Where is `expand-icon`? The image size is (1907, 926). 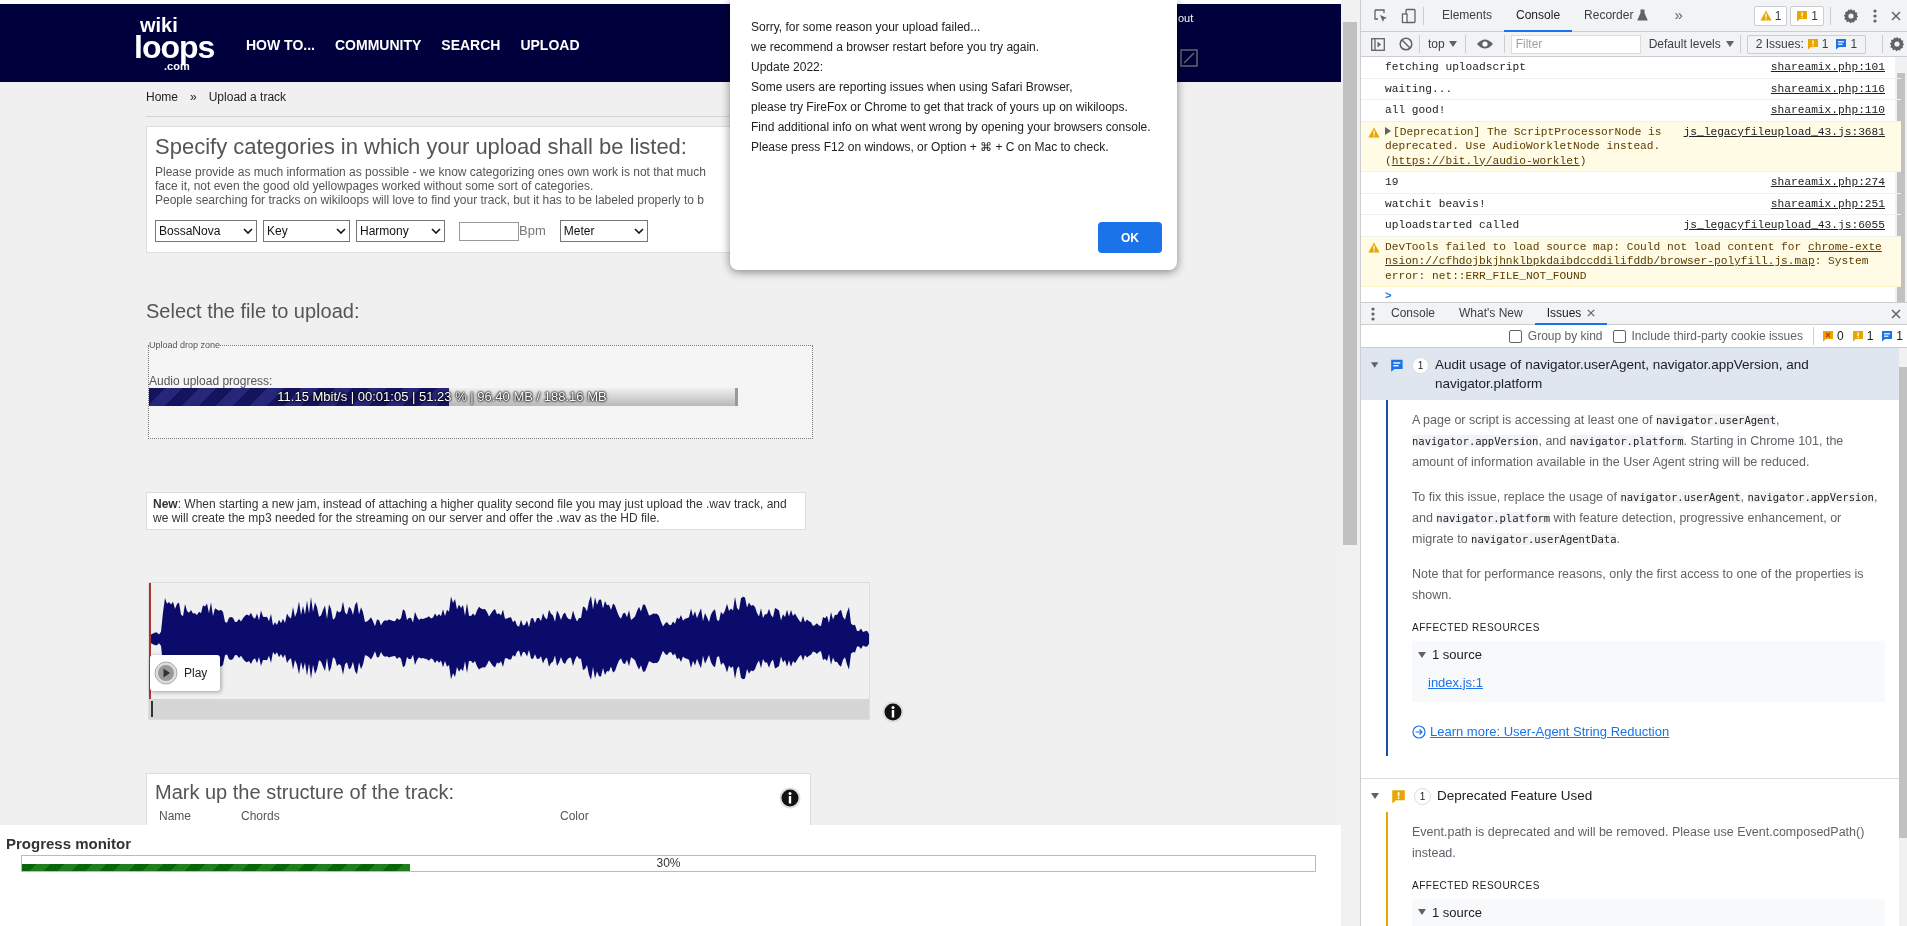
expand-icon is located at coordinates (1388, 130).